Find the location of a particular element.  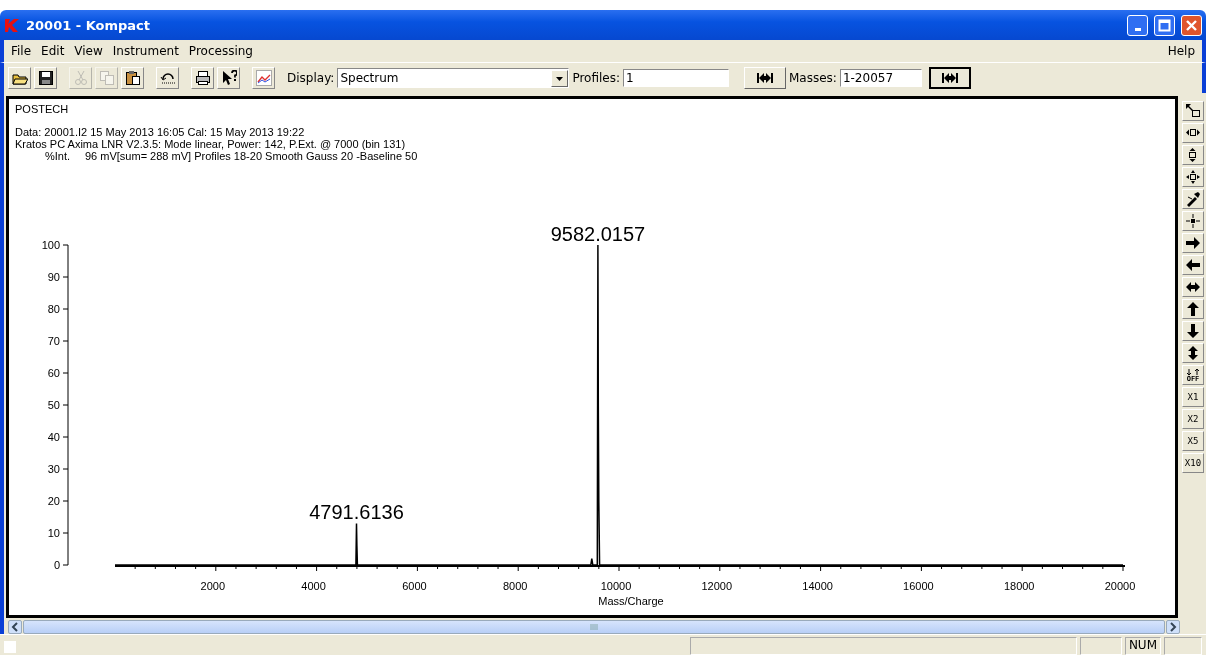

pan-down-button is located at coordinates (1193, 331).